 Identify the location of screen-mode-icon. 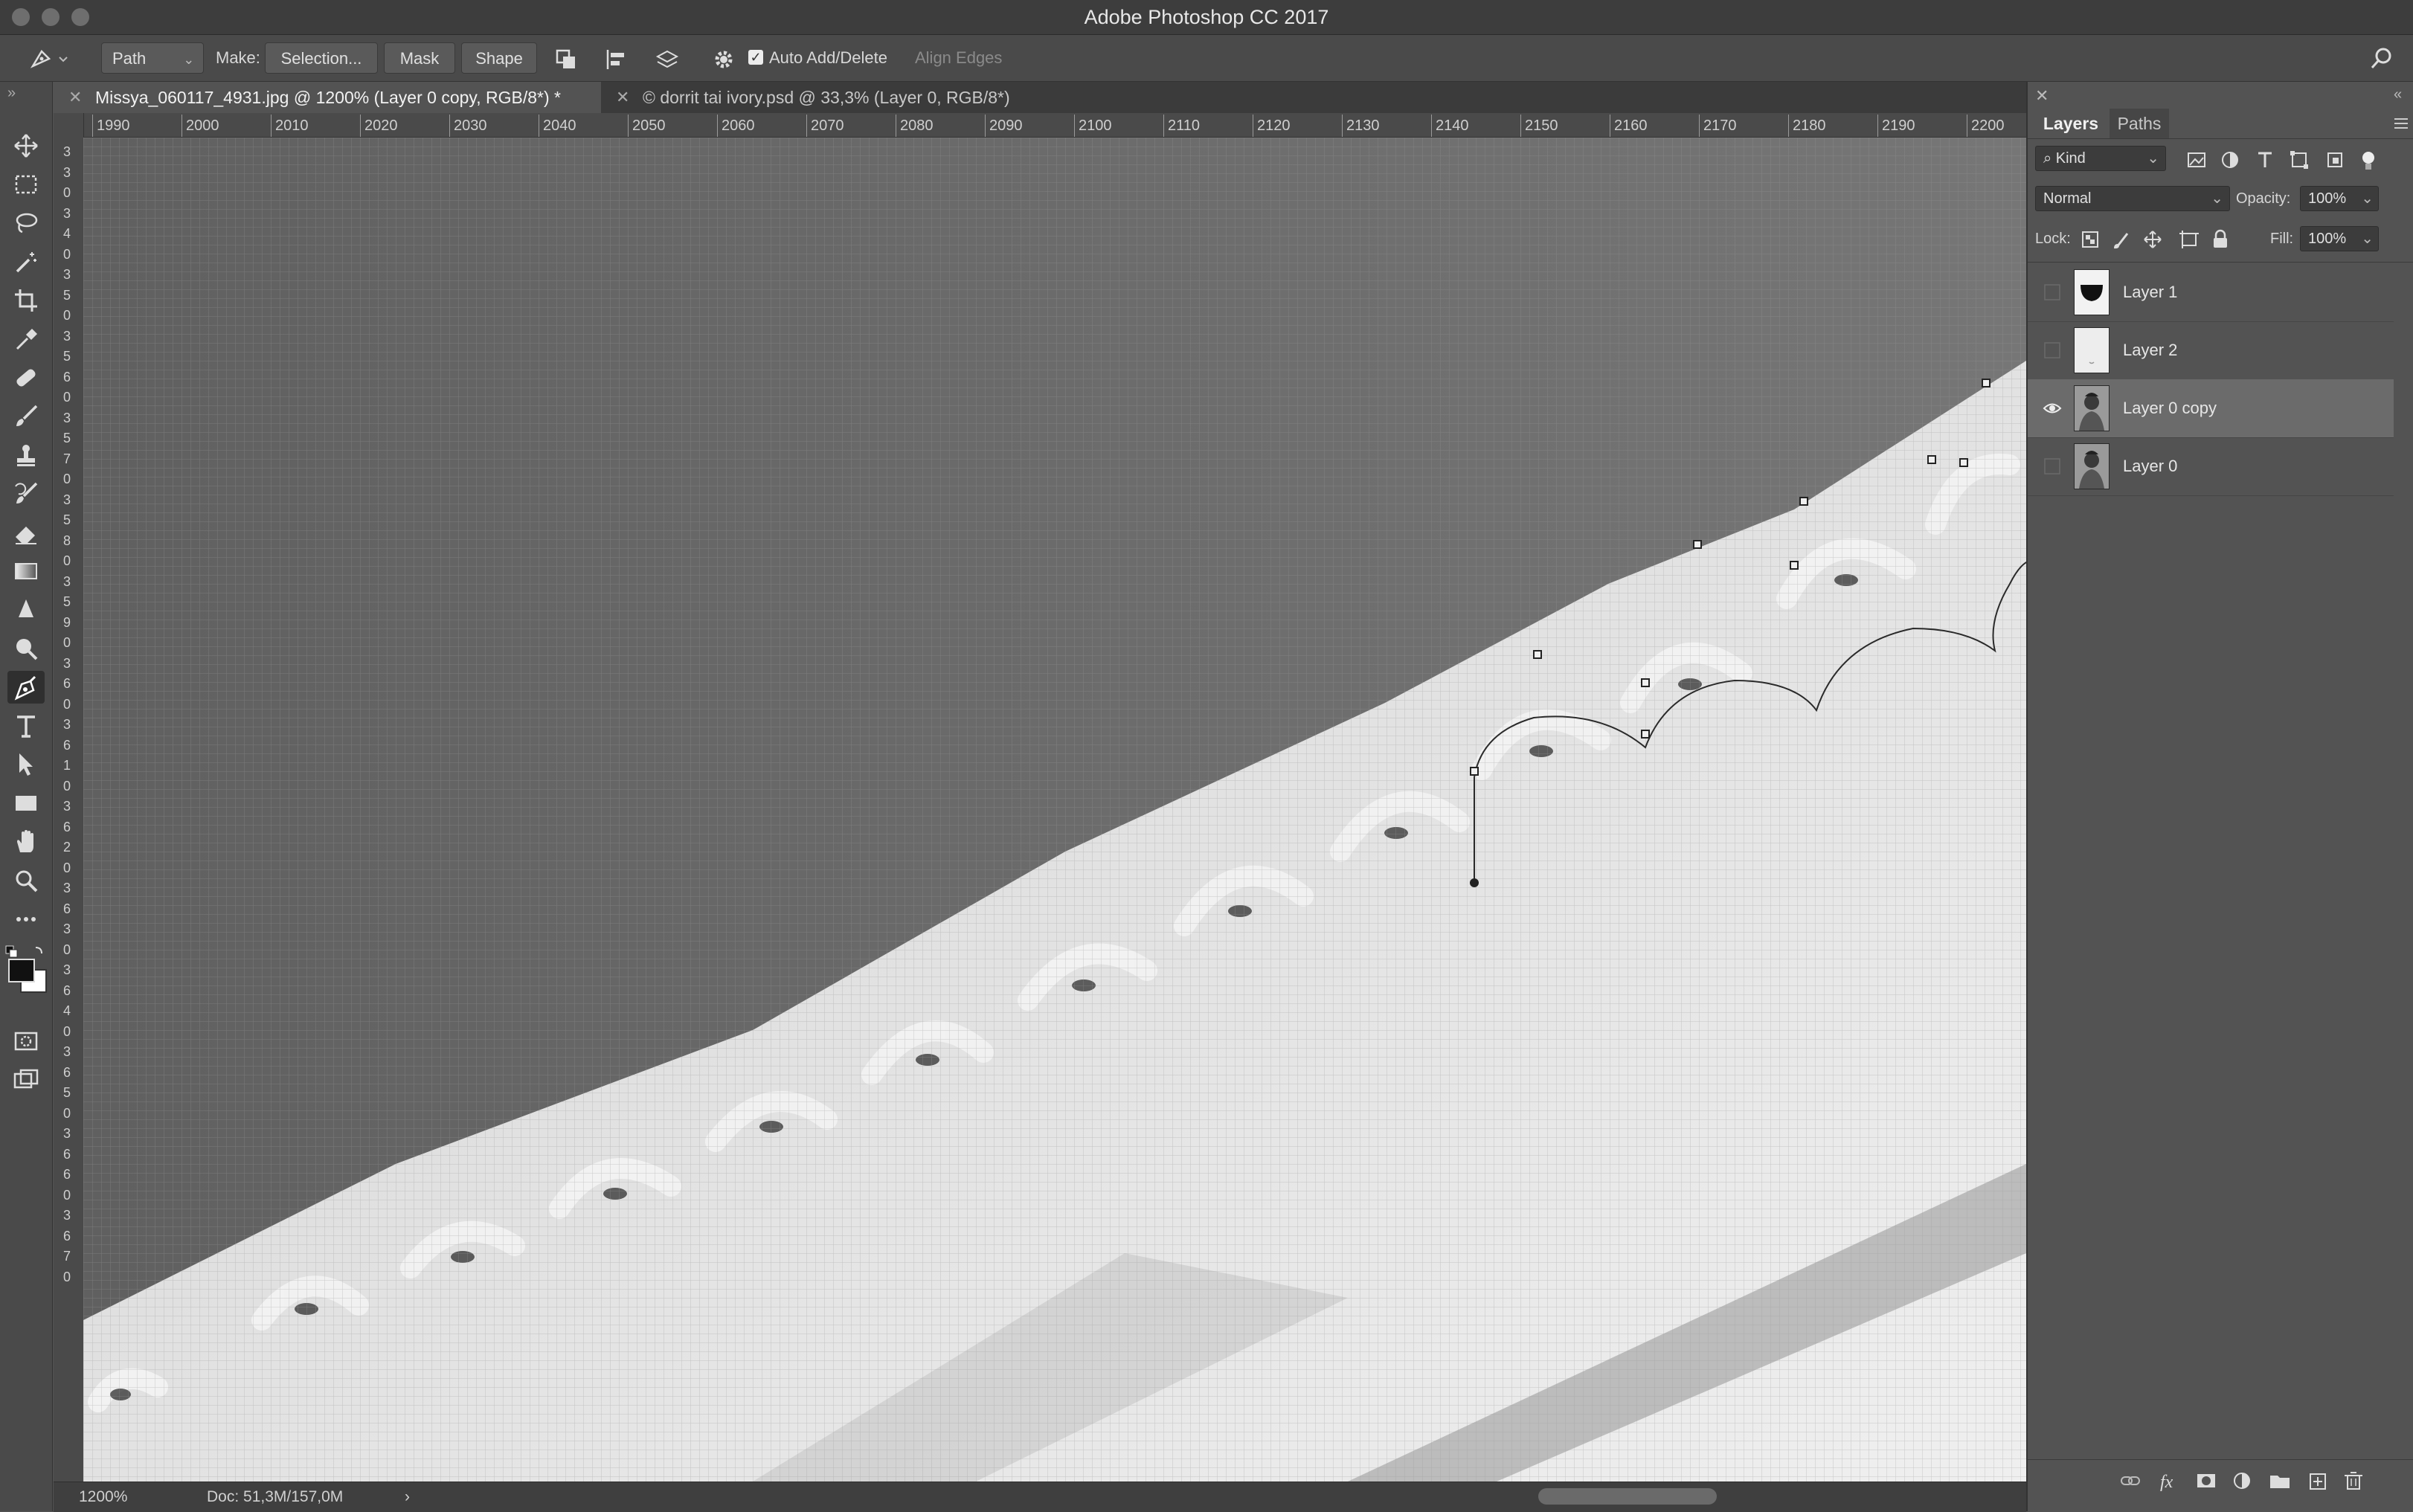
(26, 1080).